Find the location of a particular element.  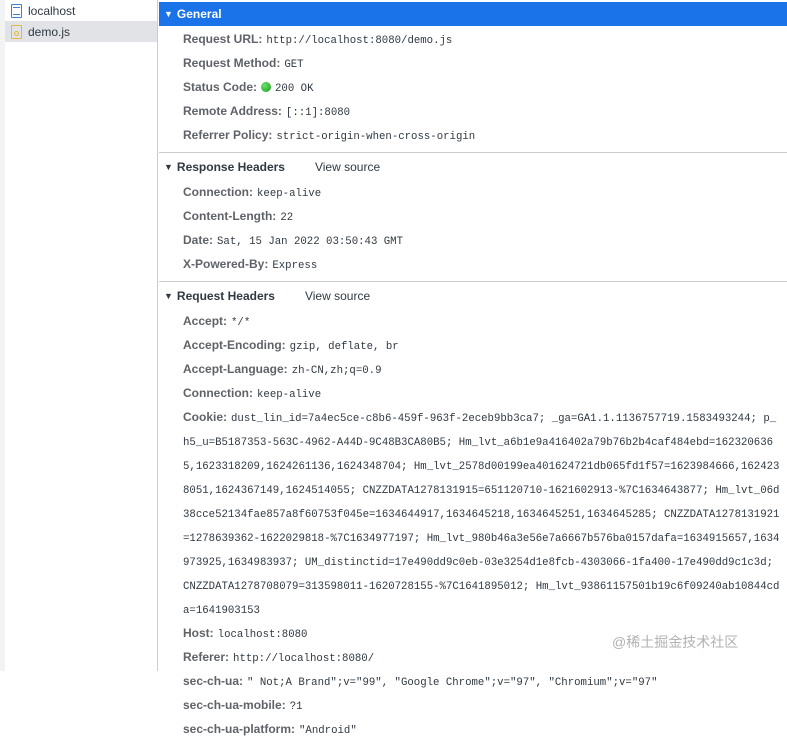

request-item-localhost: localhost is located at coordinates (81, 10).